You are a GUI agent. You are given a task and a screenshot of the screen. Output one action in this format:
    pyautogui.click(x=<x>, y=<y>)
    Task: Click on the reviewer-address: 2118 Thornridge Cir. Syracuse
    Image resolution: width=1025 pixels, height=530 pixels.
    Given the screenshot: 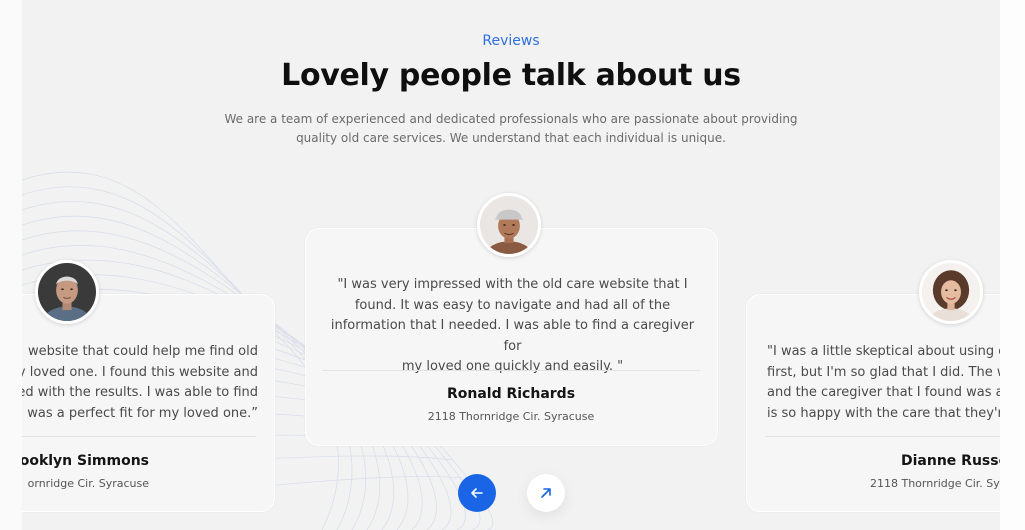 What is the action you would take?
    pyautogui.click(x=511, y=416)
    